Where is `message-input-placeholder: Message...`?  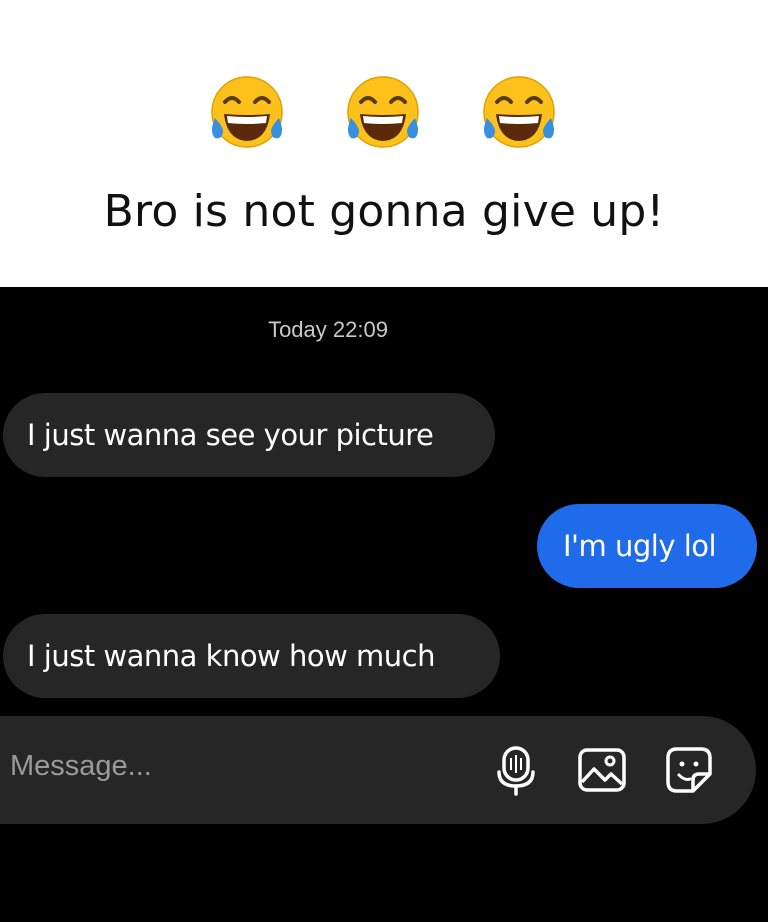 message-input-placeholder: Message... is located at coordinates (81, 766).